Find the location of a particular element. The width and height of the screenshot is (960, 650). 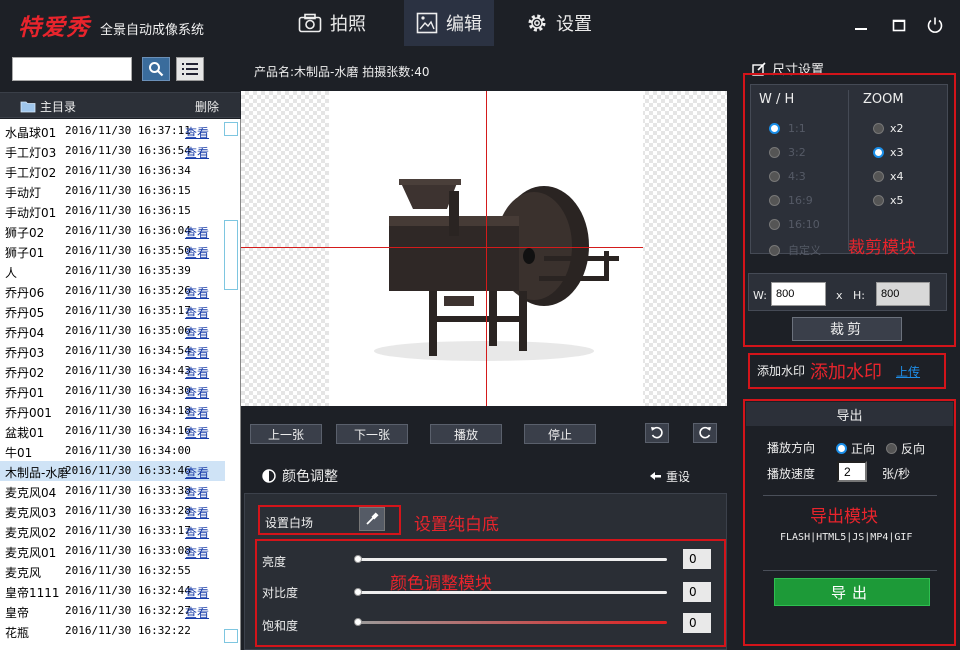

upload-watermark-link: 上传 is located at coordinates (908, 371).